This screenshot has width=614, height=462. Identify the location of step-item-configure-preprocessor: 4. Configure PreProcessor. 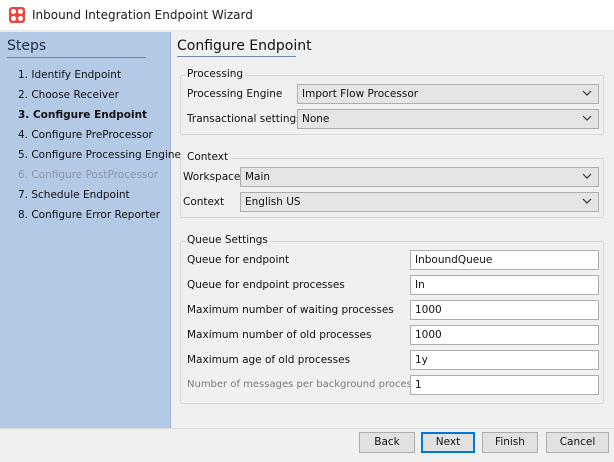
(85, 135).